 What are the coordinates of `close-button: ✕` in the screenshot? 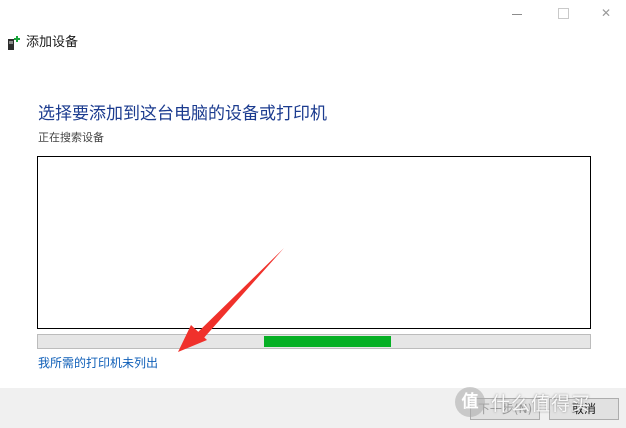 It's located at (606, 13).